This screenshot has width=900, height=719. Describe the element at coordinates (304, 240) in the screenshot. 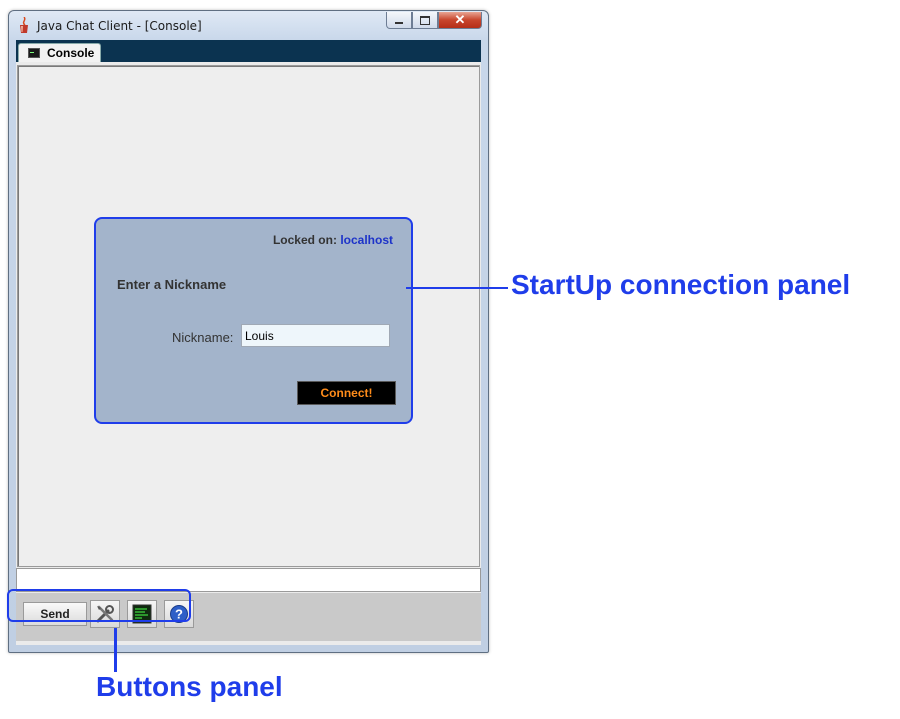

I see `locked-label-text: Locked on:` at that location.